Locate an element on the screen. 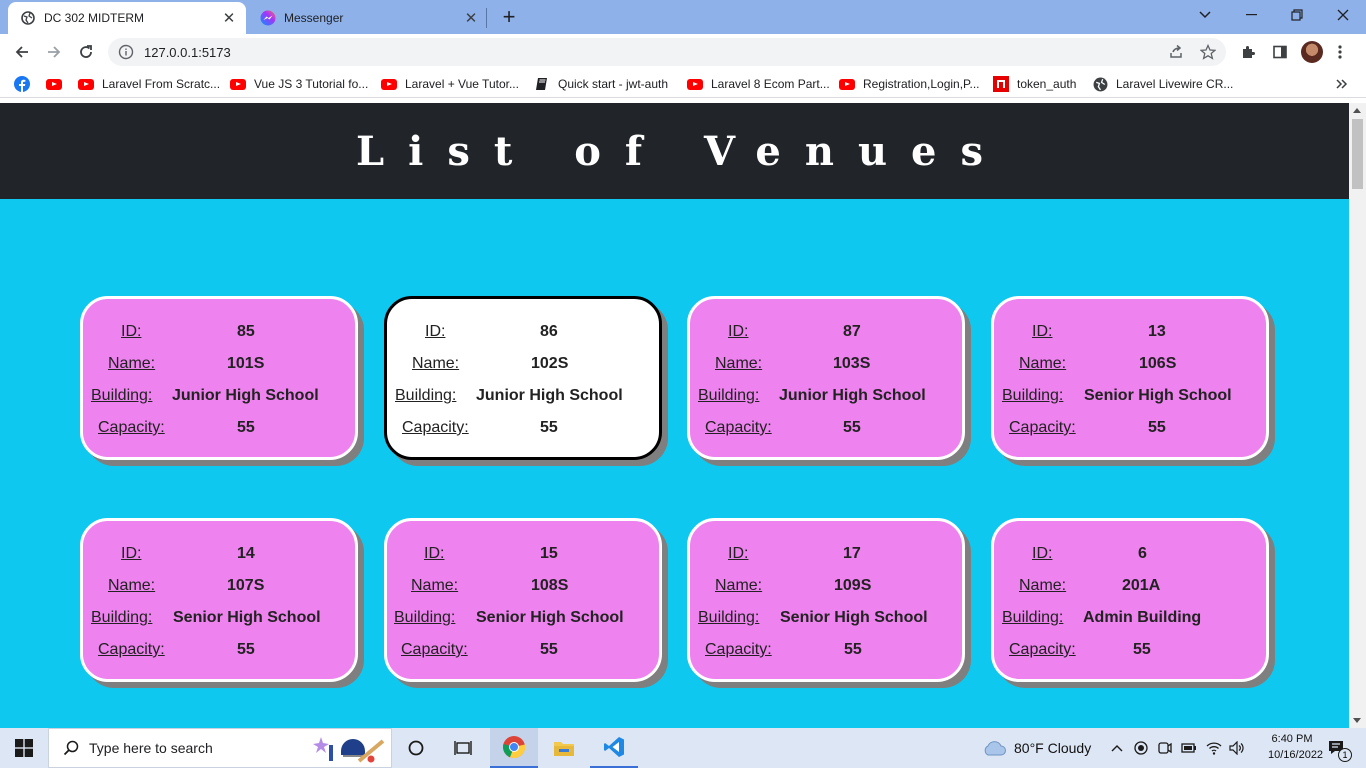  restore-button is located at coordinates (1297, 15).